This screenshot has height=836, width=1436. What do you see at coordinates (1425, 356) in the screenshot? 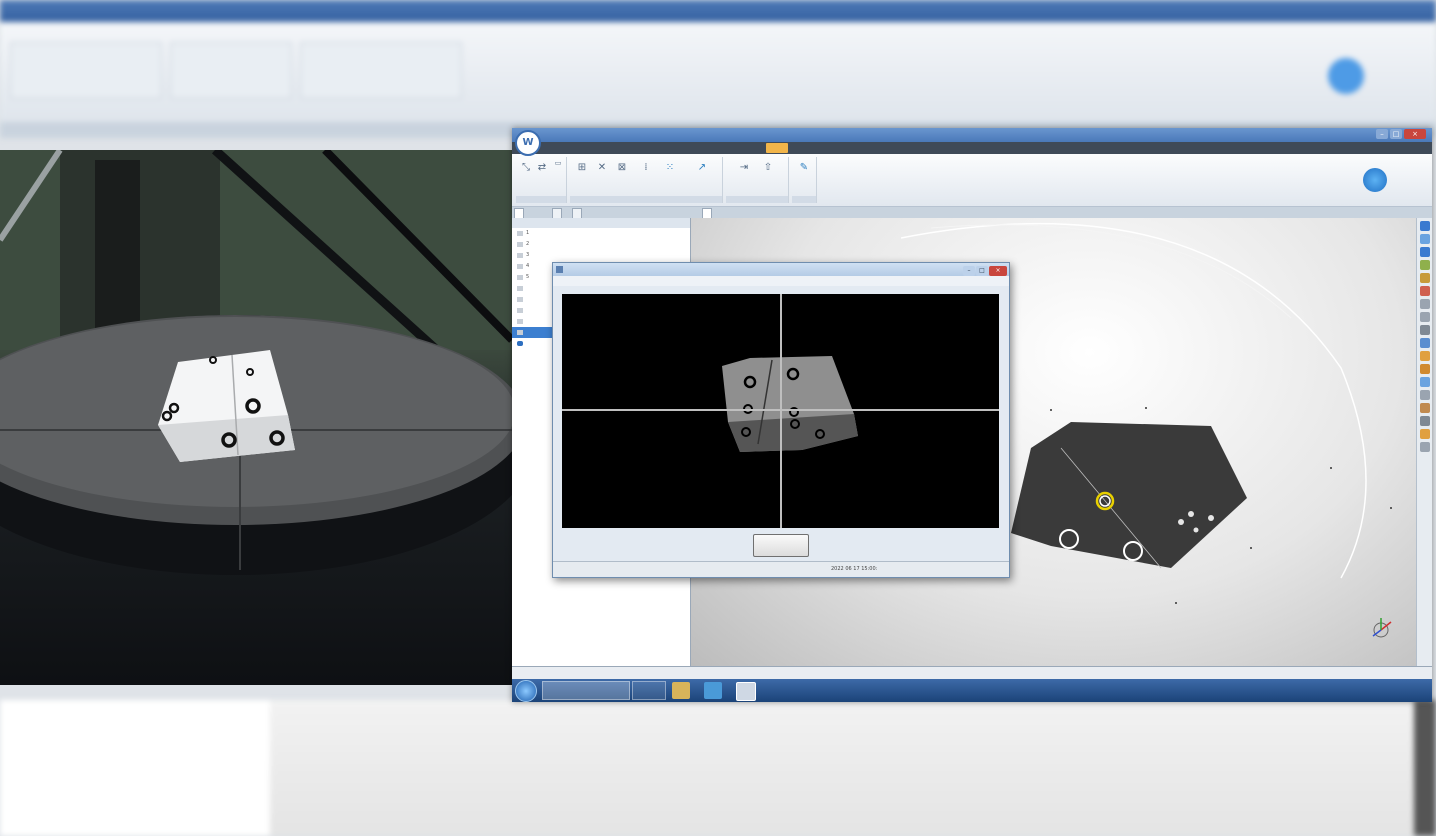
I see `select-icon` at bounding box center [1425, 356].